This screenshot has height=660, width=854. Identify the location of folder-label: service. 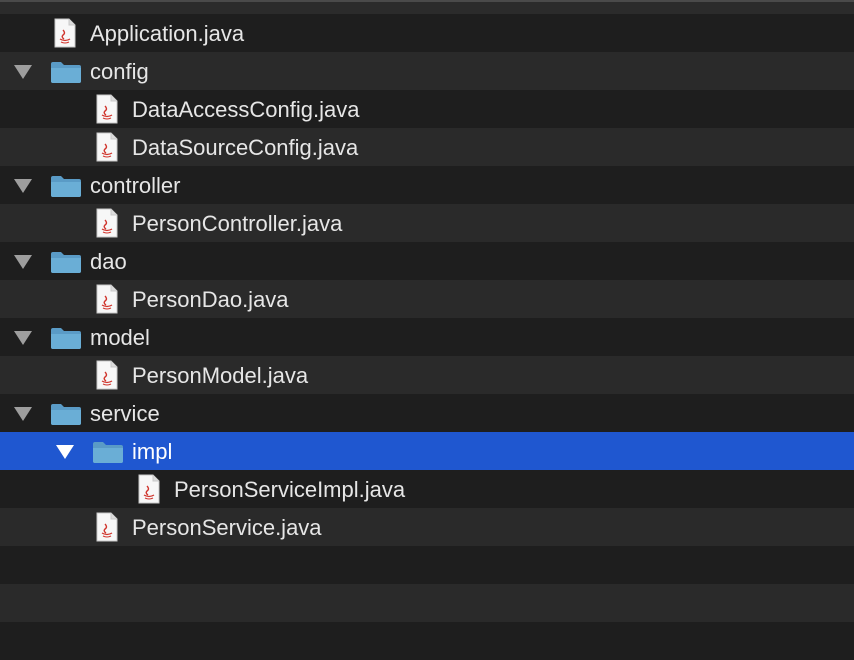
(125, 413).